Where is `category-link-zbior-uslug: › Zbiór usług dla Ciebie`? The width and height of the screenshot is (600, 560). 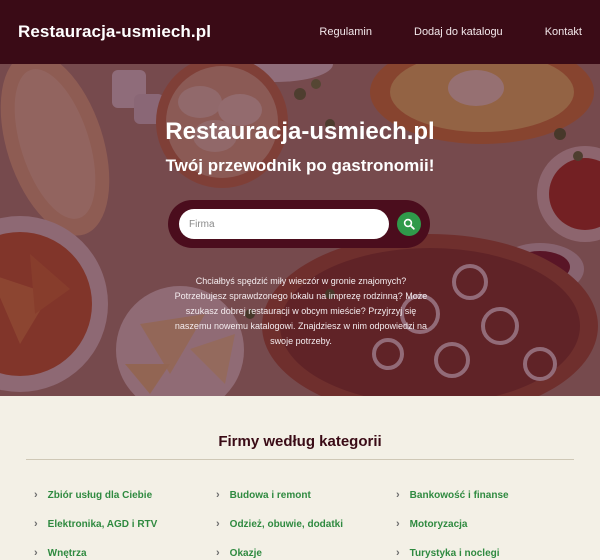
category-link-zbior-uslug: › Zbiór usług dla Ciebie is located at coordinates (93, 495).